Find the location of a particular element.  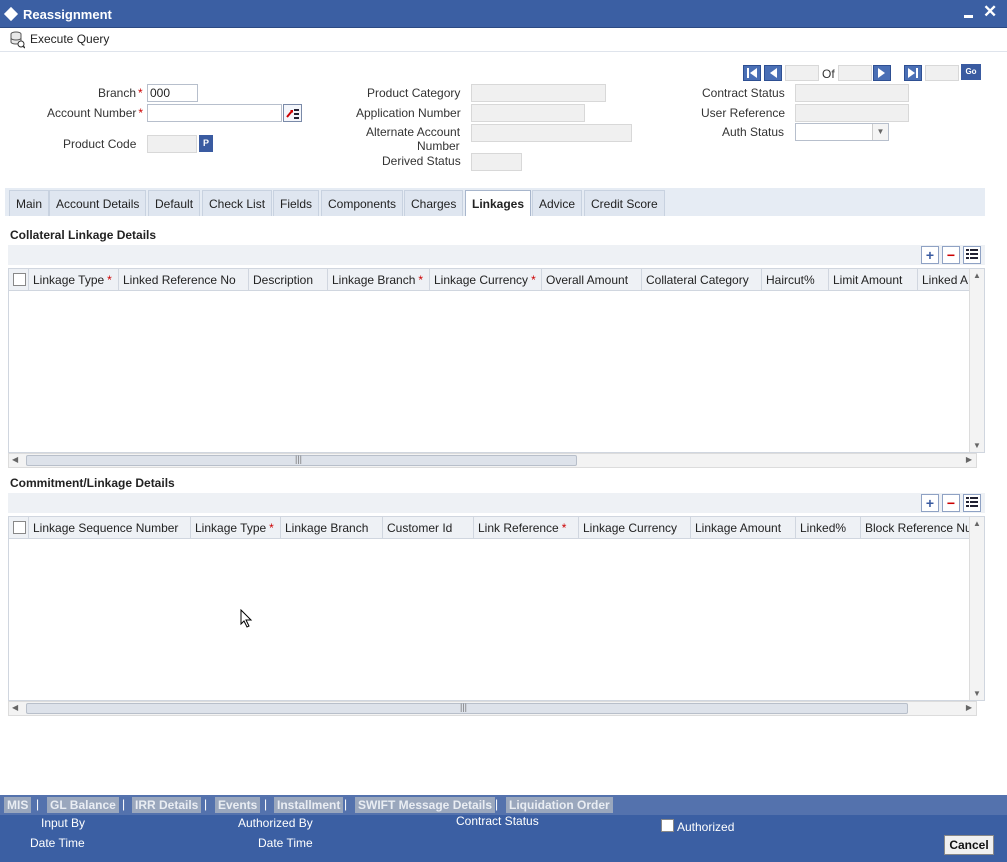

next-icon is located at coordinates (881, 73).